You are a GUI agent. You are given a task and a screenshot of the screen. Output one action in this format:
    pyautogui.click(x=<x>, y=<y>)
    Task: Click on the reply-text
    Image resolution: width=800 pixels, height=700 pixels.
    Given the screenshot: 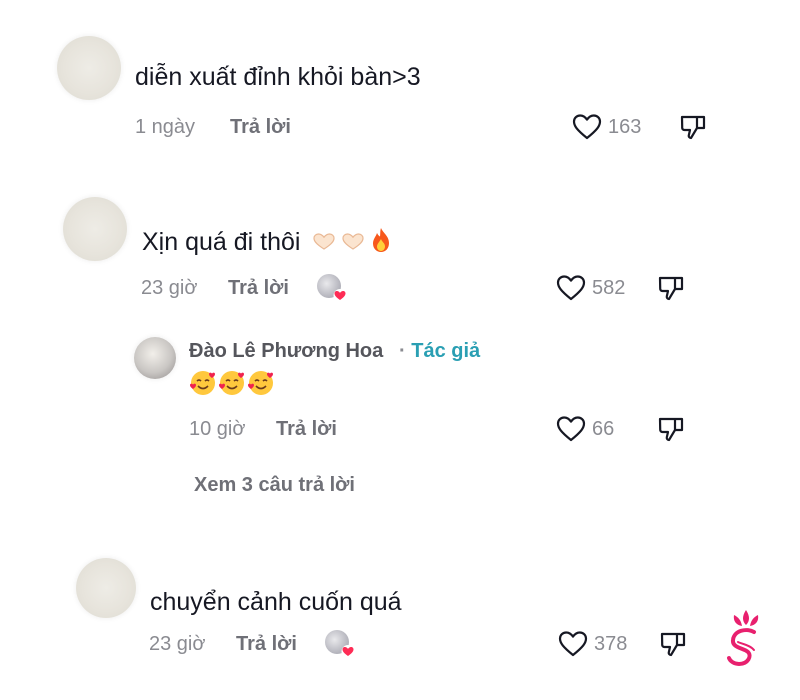 What is the action you would take?
    pyautogui.click(x=232, y=383)
    